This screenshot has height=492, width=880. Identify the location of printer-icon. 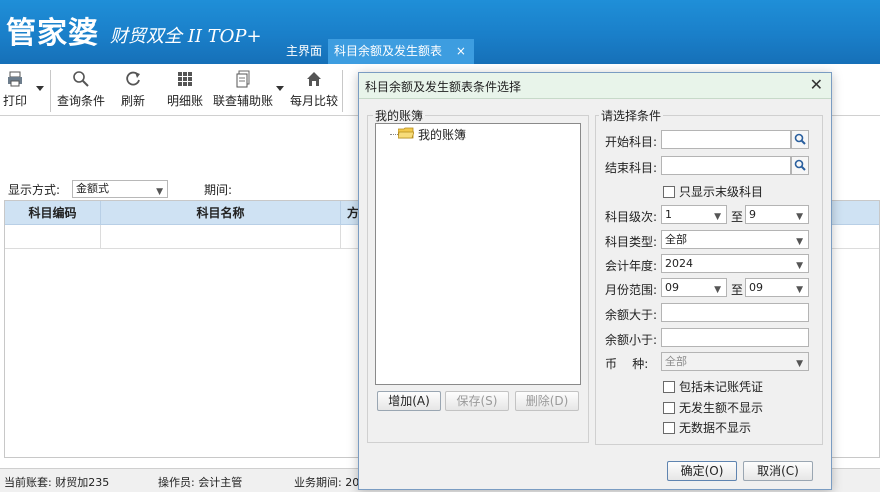
(15, 79).